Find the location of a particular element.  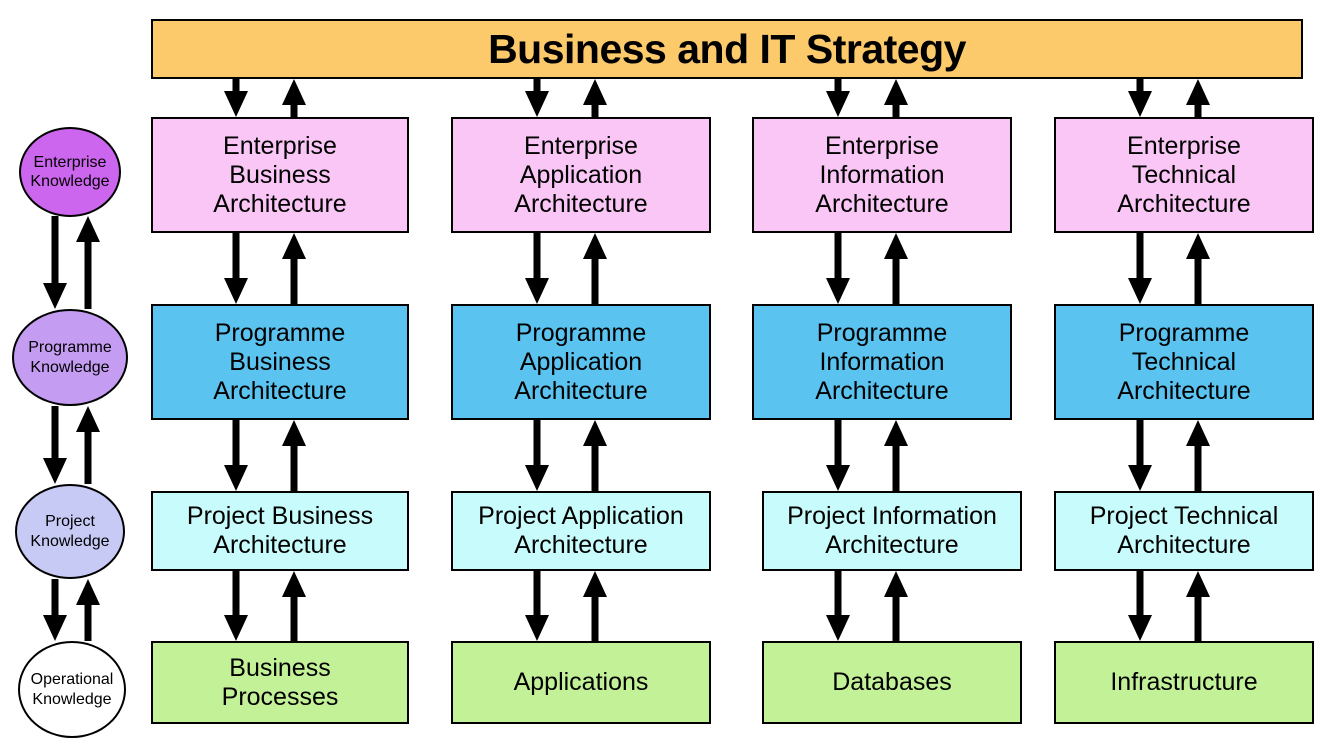

arrow-up-enterprise-to-programme-technical is located at coordinates (1198, 268).